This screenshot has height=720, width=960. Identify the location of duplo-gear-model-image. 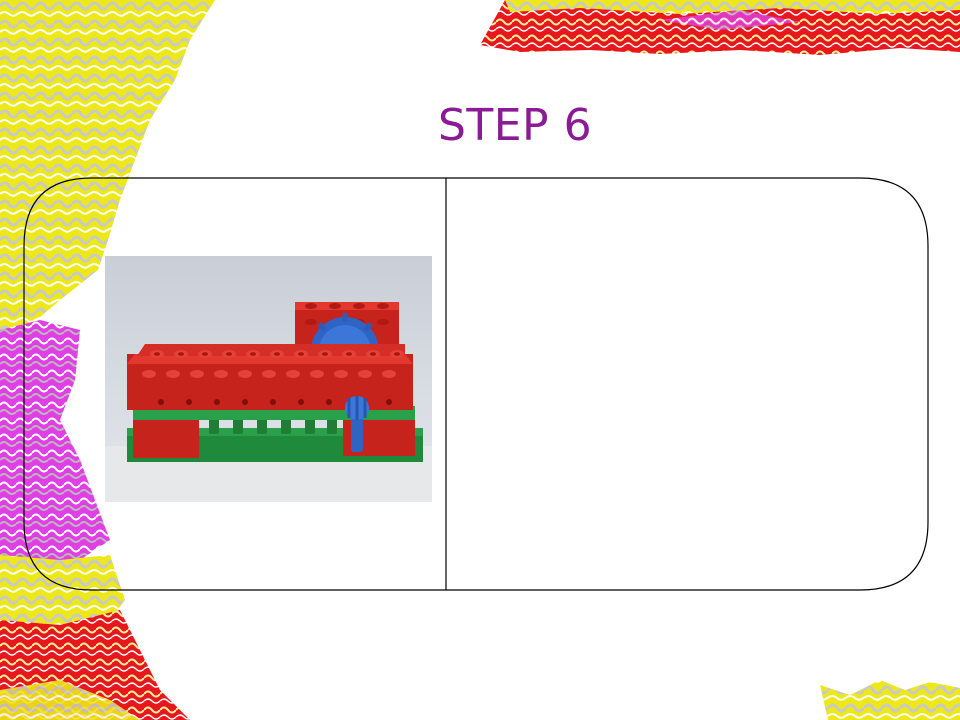
(268, 402).